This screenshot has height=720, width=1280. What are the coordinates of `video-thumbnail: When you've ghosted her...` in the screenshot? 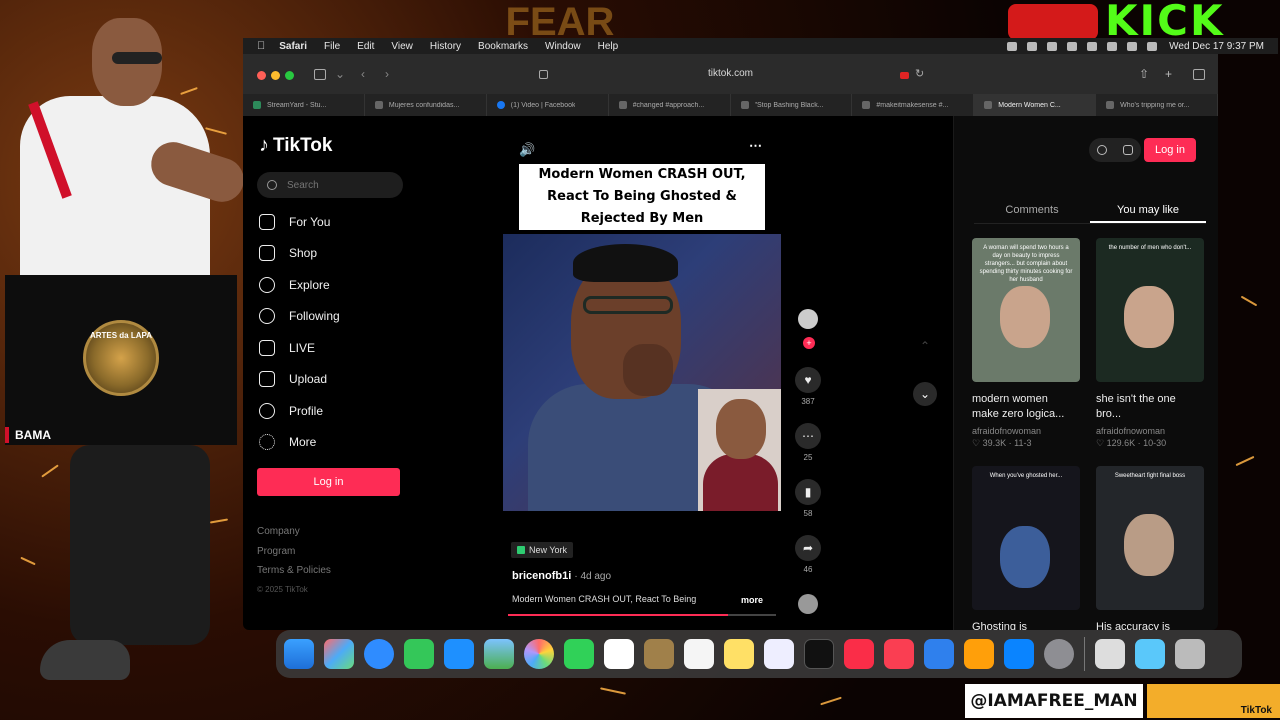 It's located at (1026, 538).